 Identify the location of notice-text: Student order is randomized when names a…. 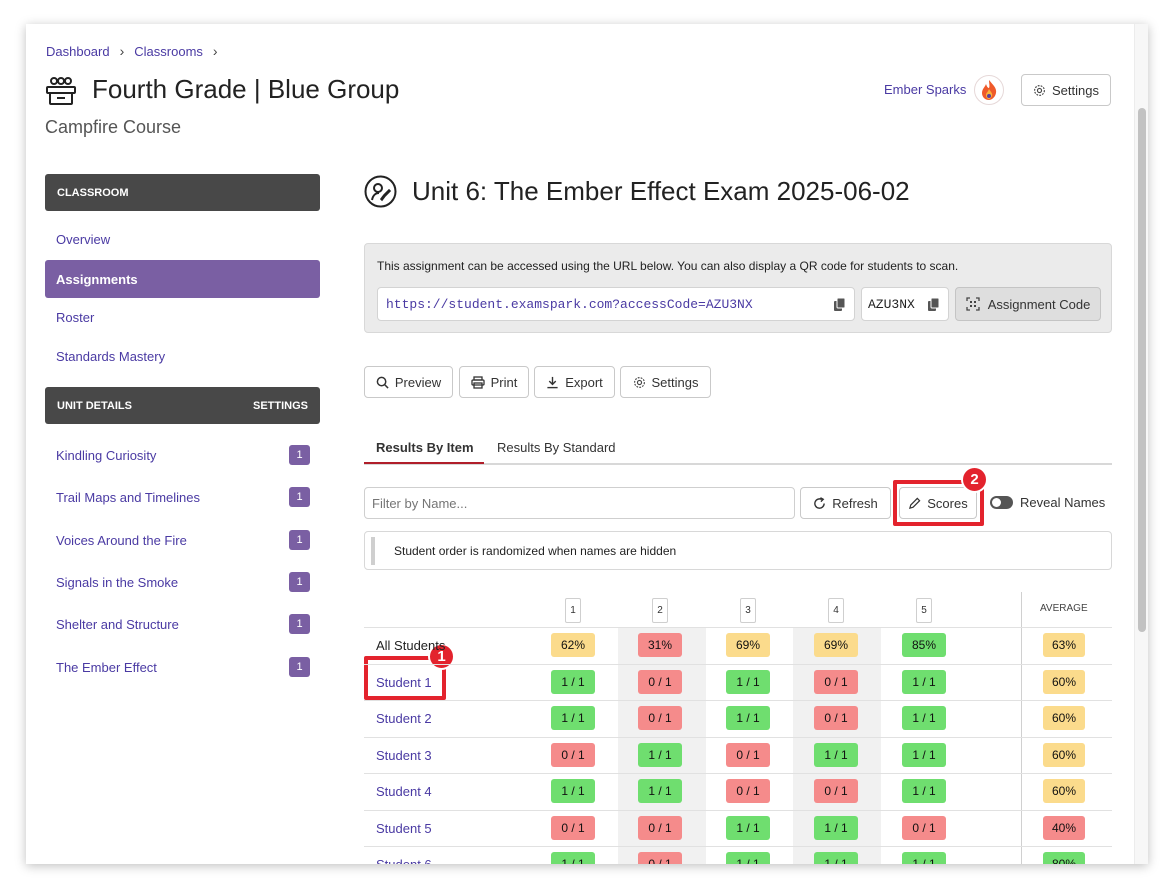
(535, 551).